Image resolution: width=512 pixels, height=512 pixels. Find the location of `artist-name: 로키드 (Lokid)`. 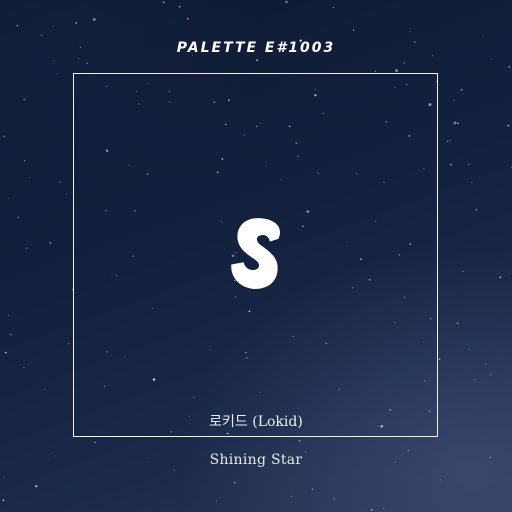

artist-name: 로키드 (Lokid) is located at coordinates (256, 422).